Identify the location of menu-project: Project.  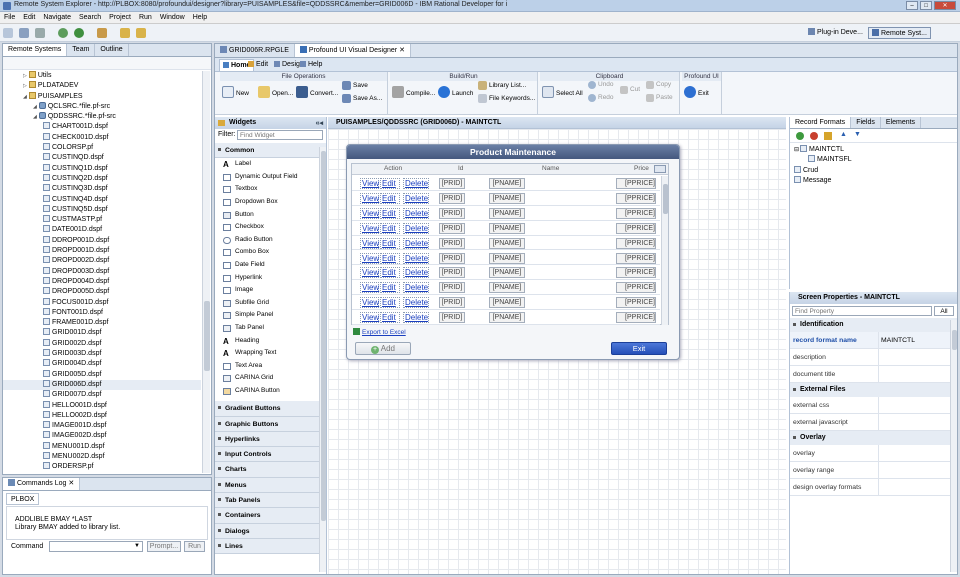
(120, 18).